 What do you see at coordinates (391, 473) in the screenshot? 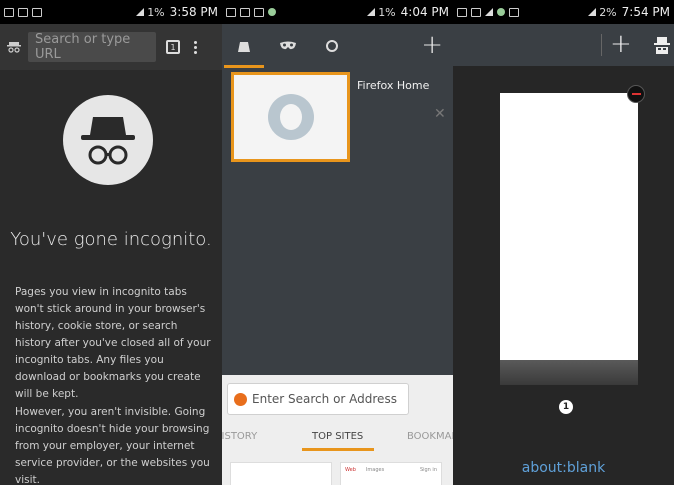
I see `top-site-tile: Web Images Sign in` at bounding box center [391, 473].